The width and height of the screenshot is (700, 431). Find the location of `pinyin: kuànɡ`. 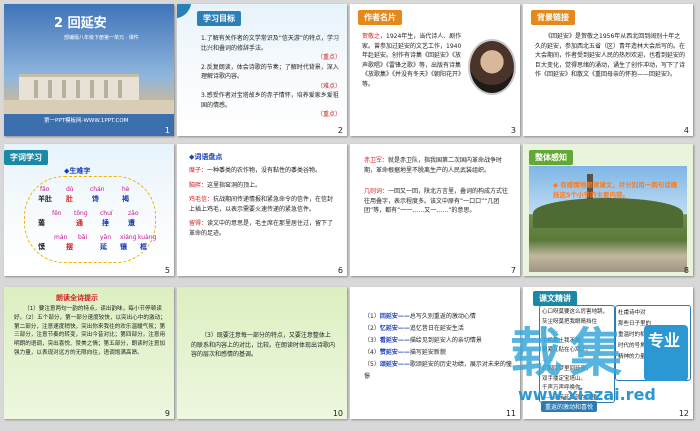

pinyin: kuànɡ is located at coordinates (147, 237).